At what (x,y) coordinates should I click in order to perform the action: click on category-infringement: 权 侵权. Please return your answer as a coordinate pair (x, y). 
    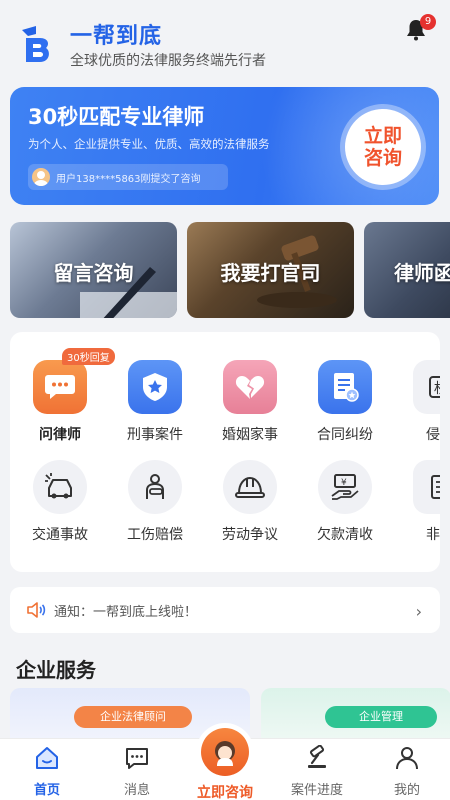
    Looking at the image, I should click on (416, 402).